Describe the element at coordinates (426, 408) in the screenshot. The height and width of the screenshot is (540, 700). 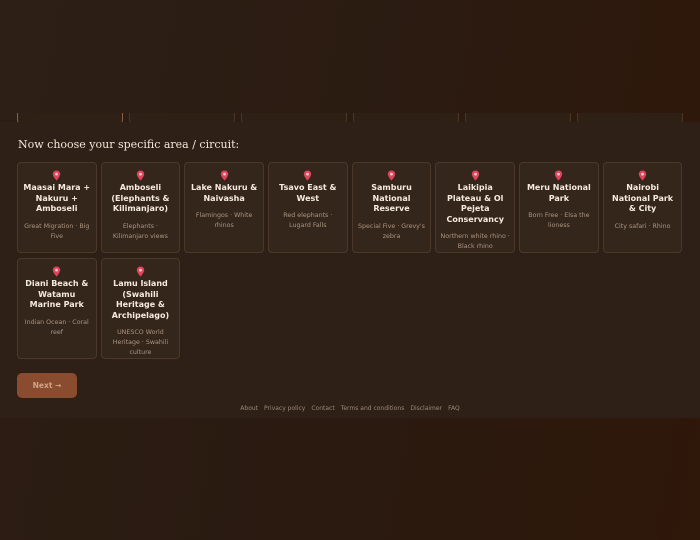
I see `footer-link: Disclaimer` at that location.